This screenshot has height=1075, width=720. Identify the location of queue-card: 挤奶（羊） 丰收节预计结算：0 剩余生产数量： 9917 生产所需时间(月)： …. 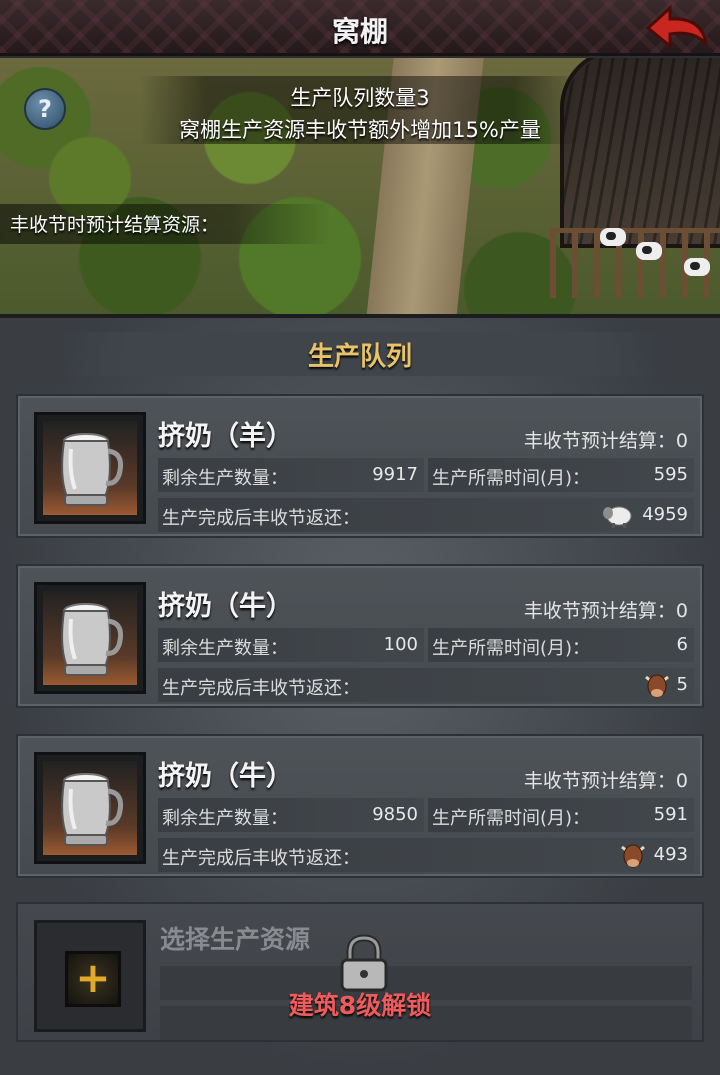
(360, 466).